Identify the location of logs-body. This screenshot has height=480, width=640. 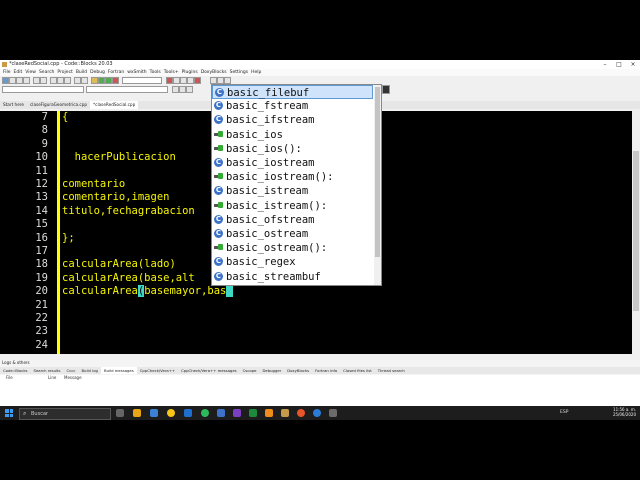
(320, 393).